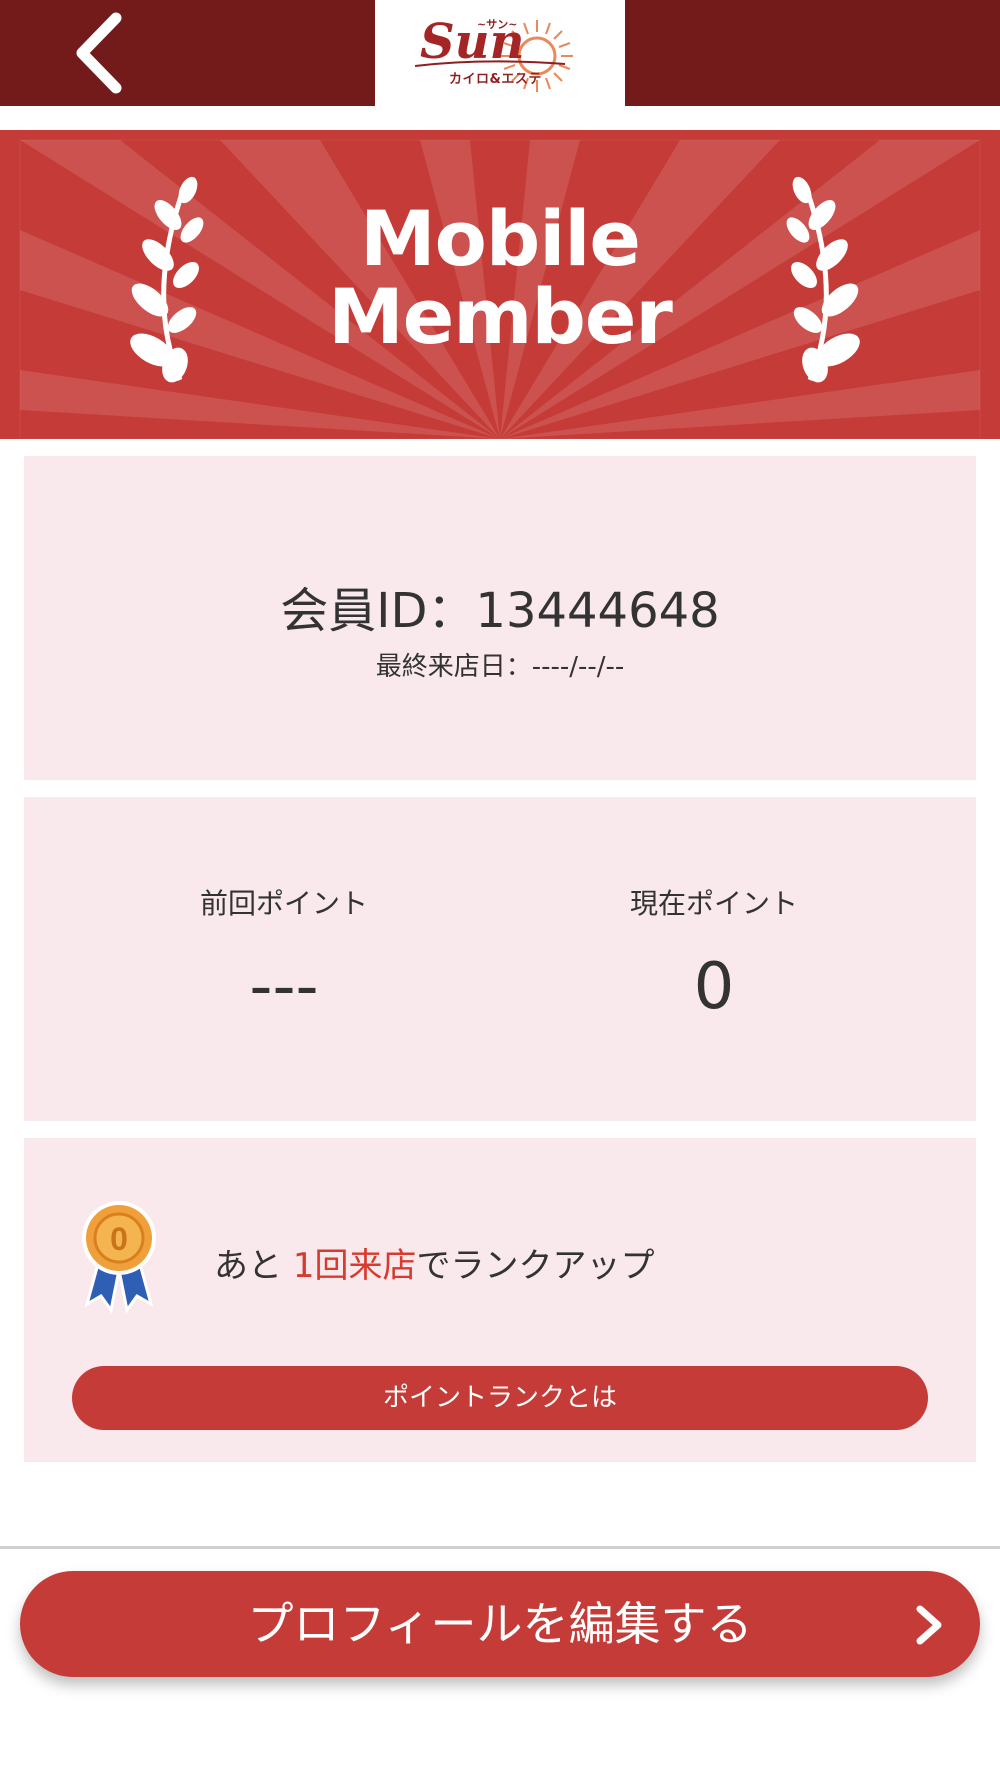 The image size is (1000, 1778). Describe the element at coordinates (119, 1257) in the screenshot. I see `bronze-medal-icon: 0` at that location.